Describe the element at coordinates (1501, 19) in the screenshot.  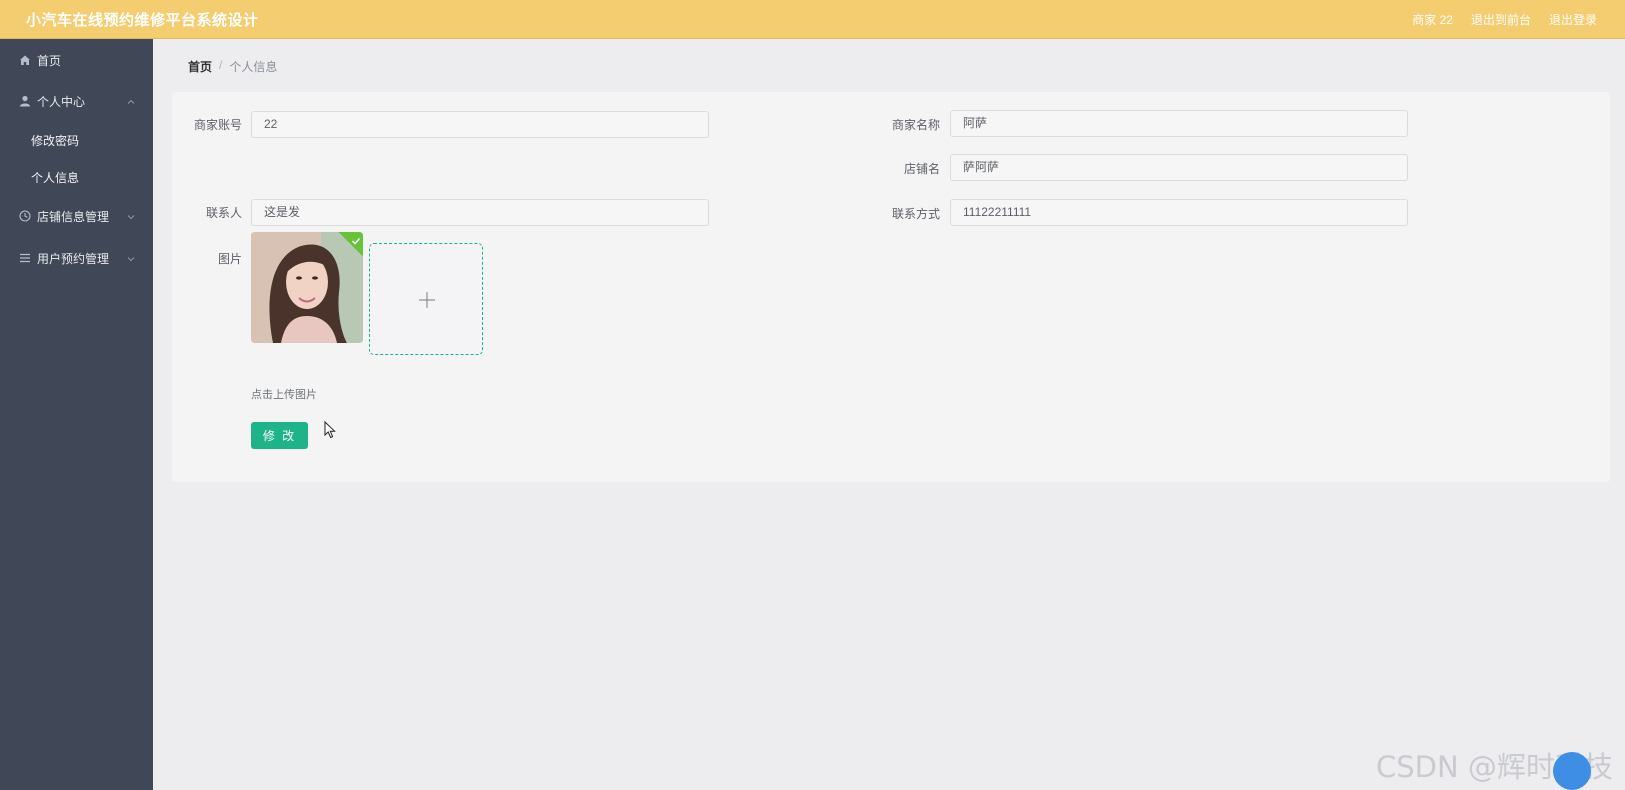
I see `exit-to-front-link: 退出到前台` at that location.